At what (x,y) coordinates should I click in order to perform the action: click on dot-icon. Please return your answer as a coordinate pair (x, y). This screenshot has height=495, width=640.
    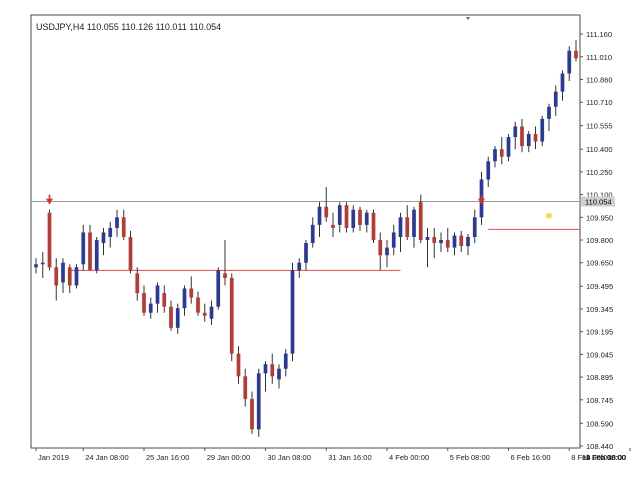
    Looking at the image, I should click on (549, 215).